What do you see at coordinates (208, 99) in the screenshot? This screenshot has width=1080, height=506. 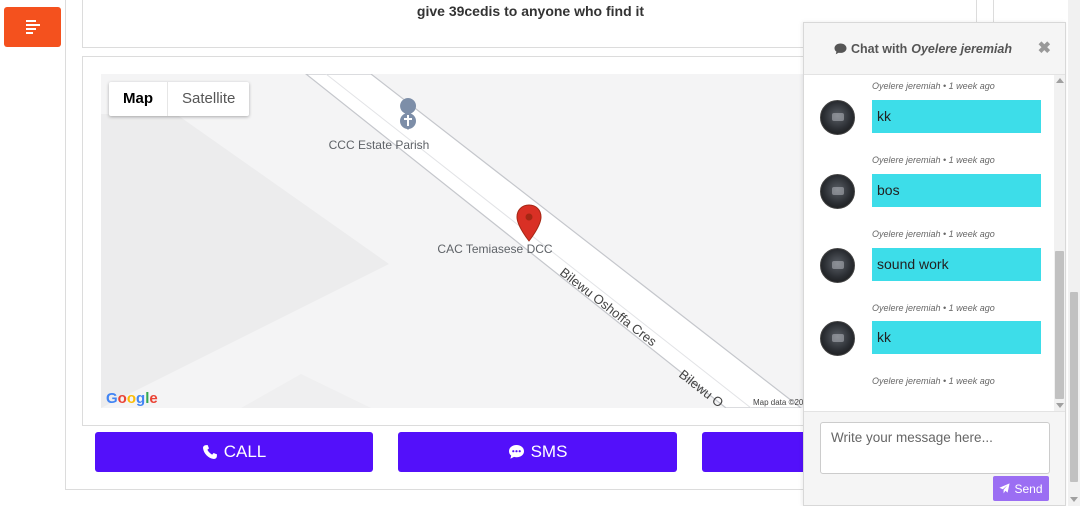 I see `map-type-satellite-button: Satellite` at bounding box center [208, 99].